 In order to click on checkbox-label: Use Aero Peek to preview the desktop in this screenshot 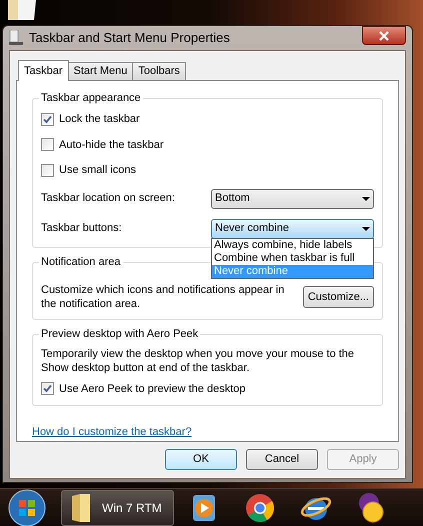, I will do `click(152, 389)`.